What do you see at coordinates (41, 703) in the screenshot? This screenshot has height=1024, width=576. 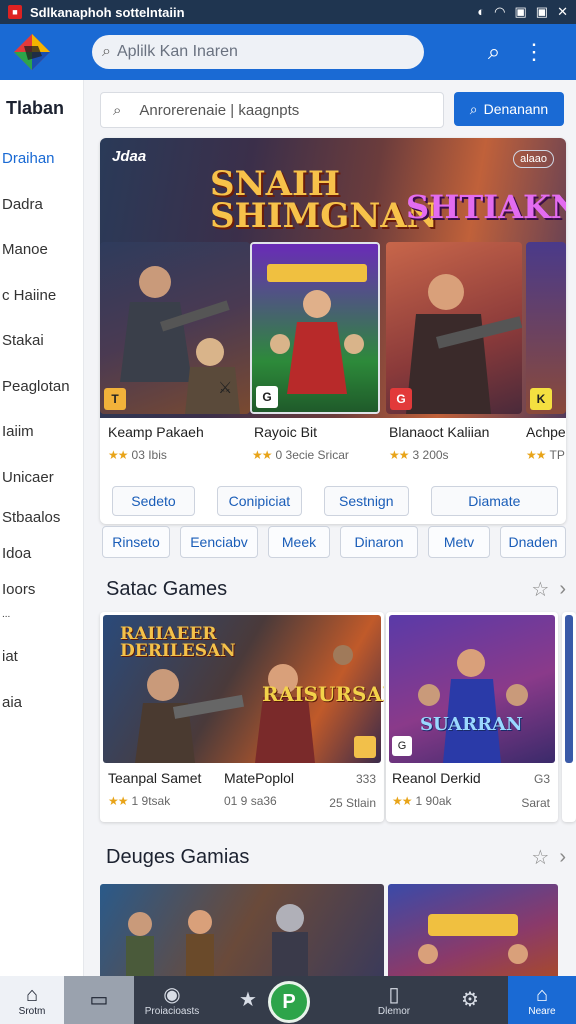 I see `sidebar-item: aia` at bounding box center [41, 703].